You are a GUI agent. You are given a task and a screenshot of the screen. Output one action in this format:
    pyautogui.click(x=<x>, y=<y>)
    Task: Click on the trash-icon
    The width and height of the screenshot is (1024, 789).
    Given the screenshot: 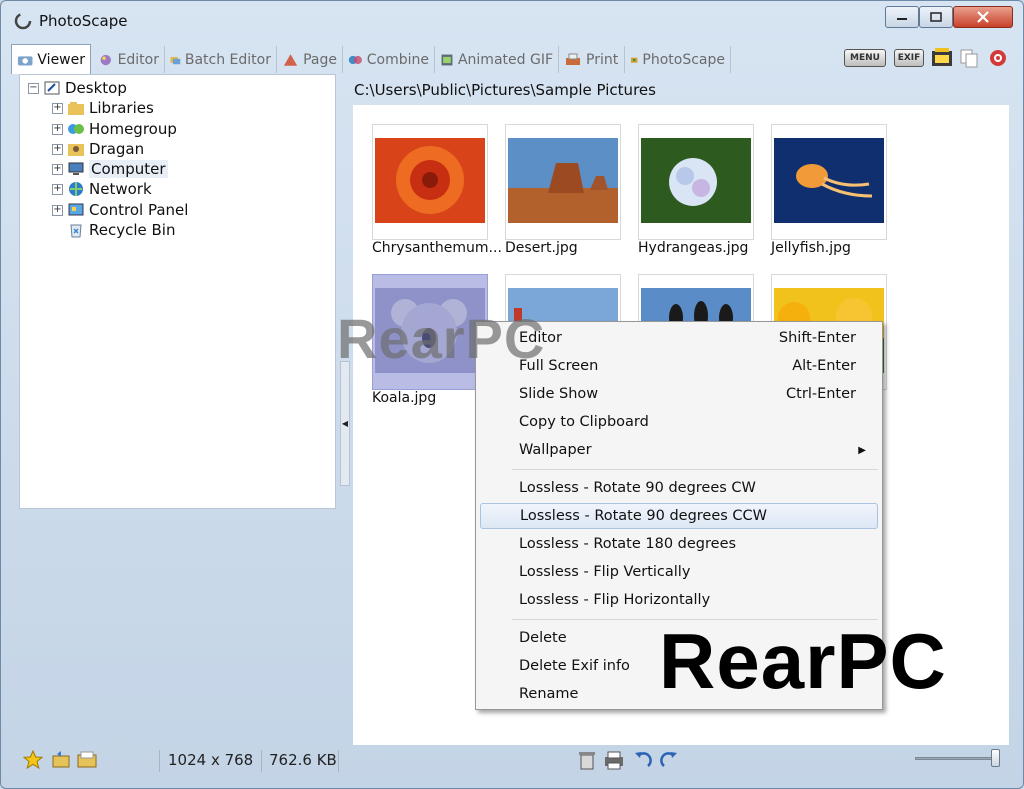 What is the action you would take?
    pyautogui.click(x=587, y=760)
    